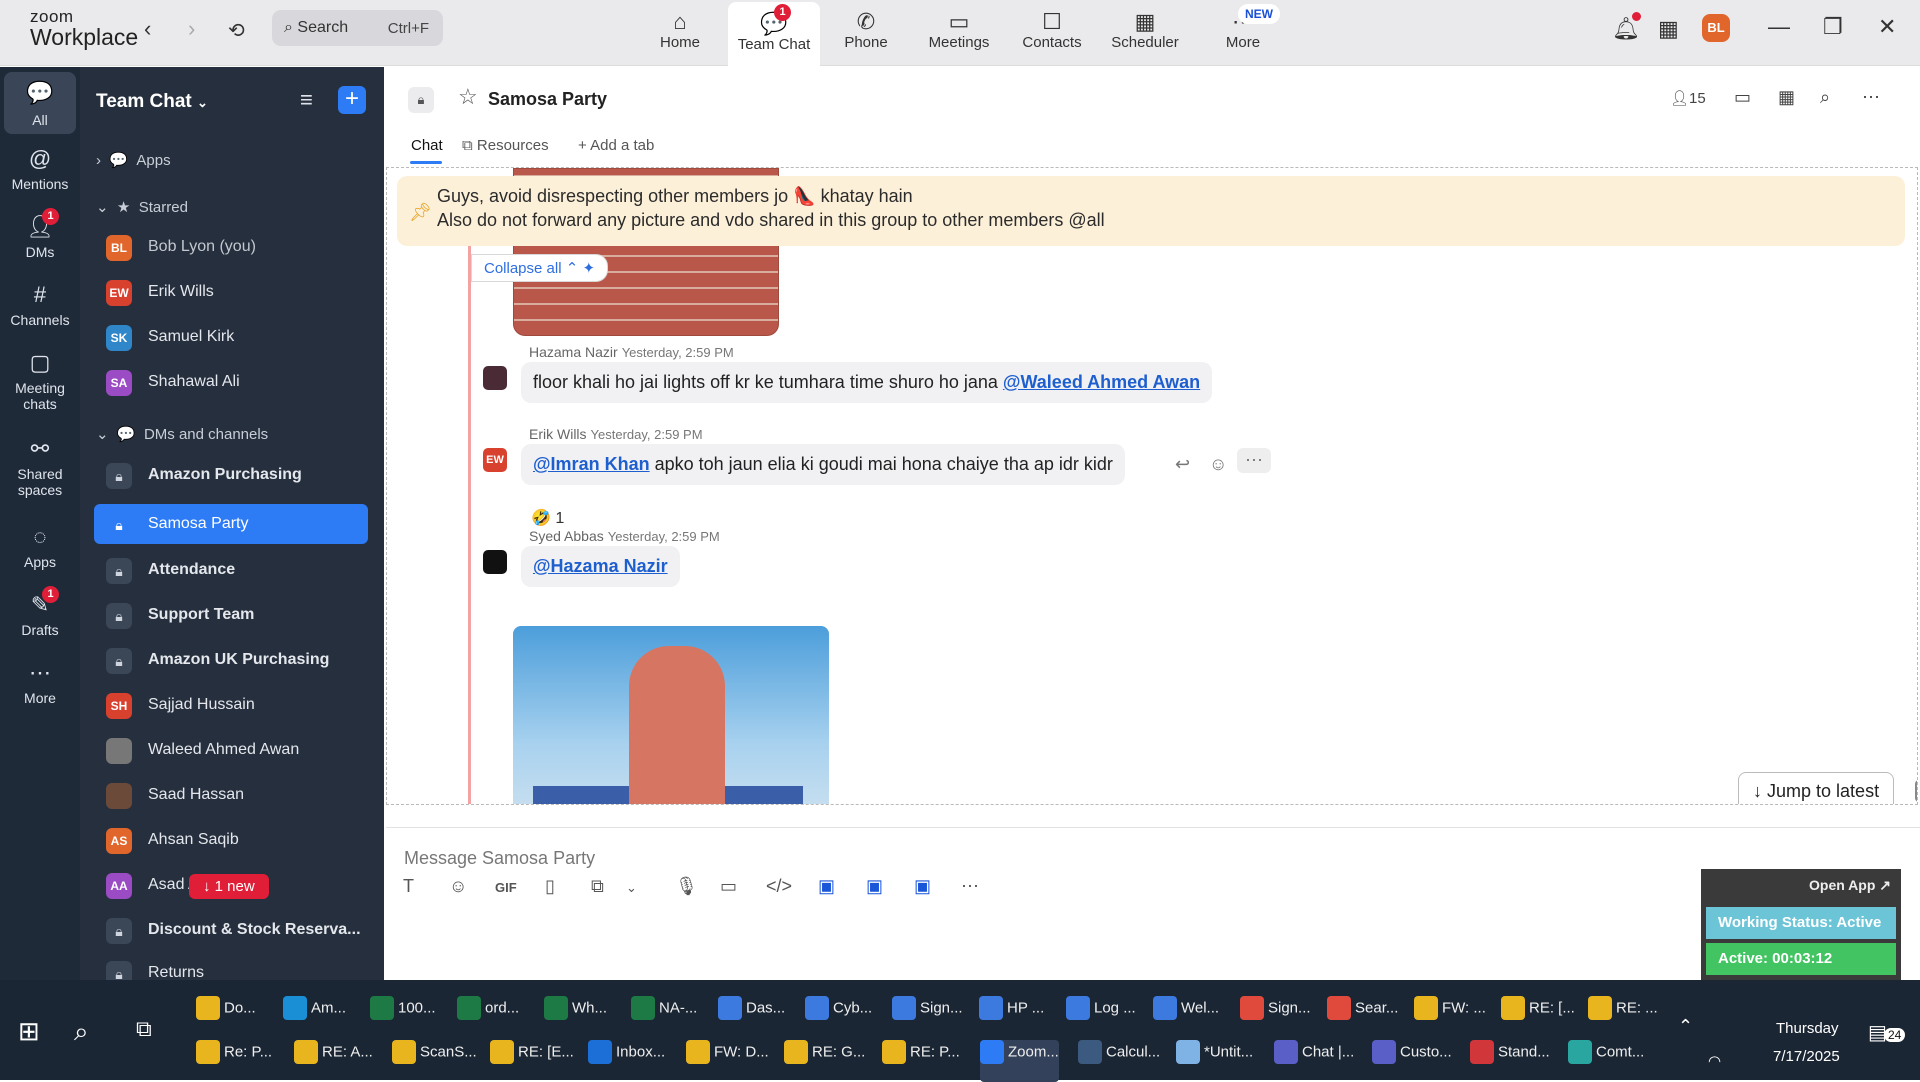 This screenshot has height=1082, width=1920. Describe the element at coordinates (1816, 788) in the screenshot. I see `jump-to-latest-button: ↓ Jump to latest` at that location.